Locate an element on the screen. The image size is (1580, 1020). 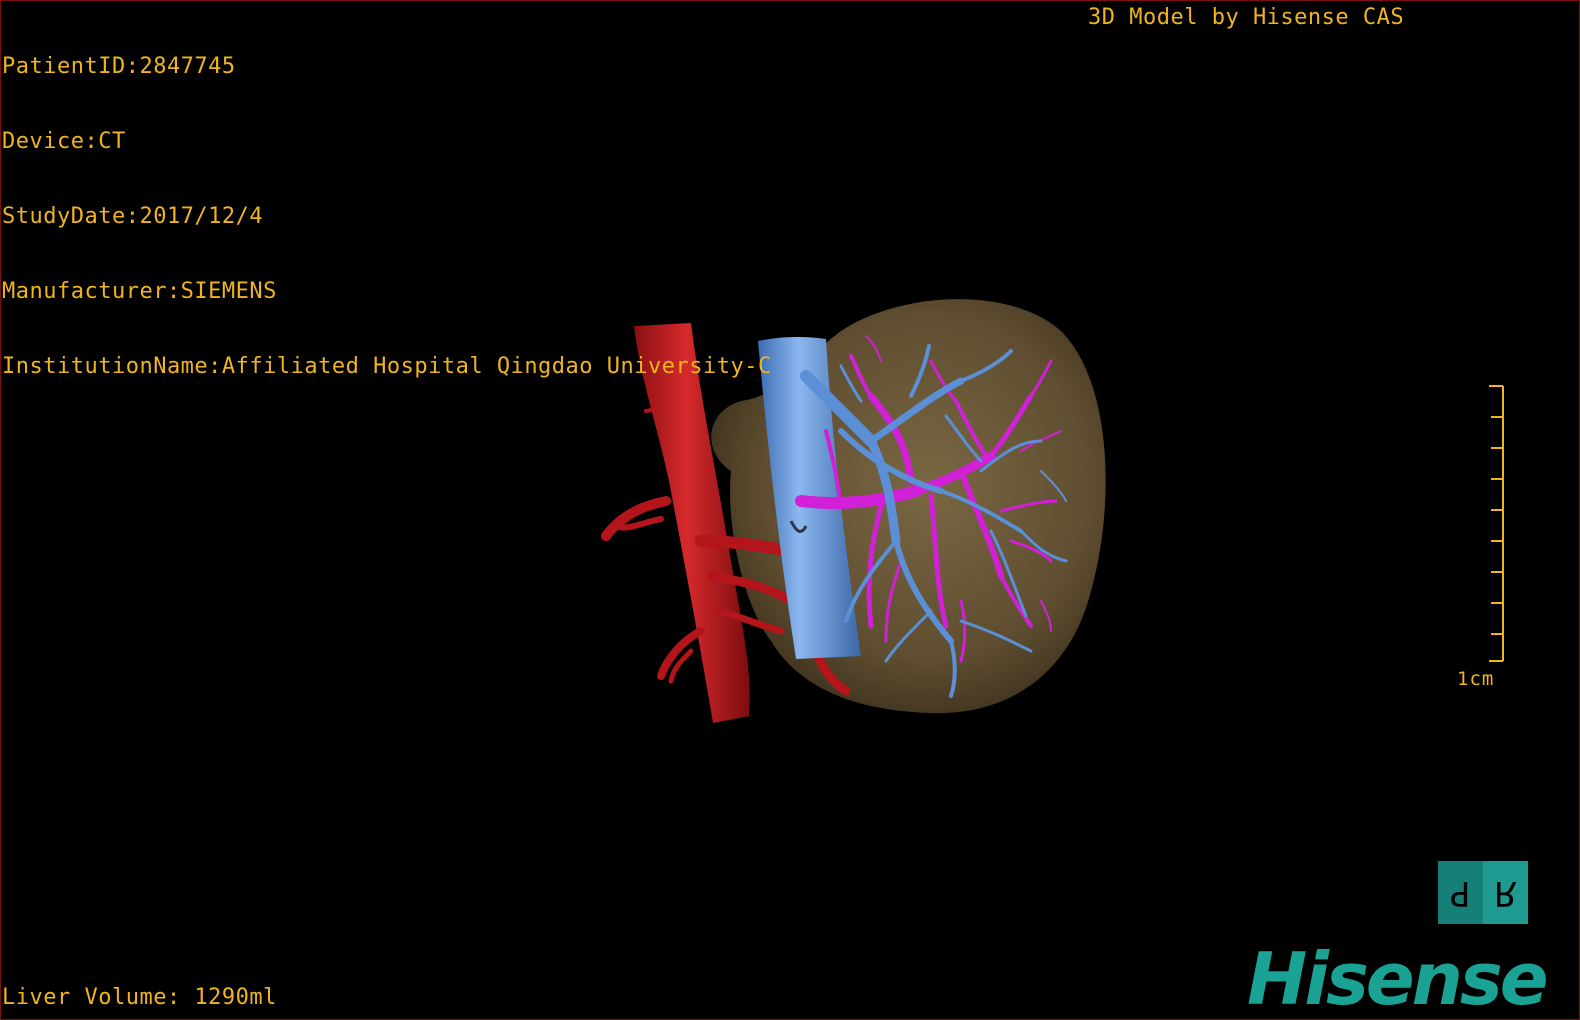
patient-id-text: PatientID:2847745 is located at coordinates (119, 66).